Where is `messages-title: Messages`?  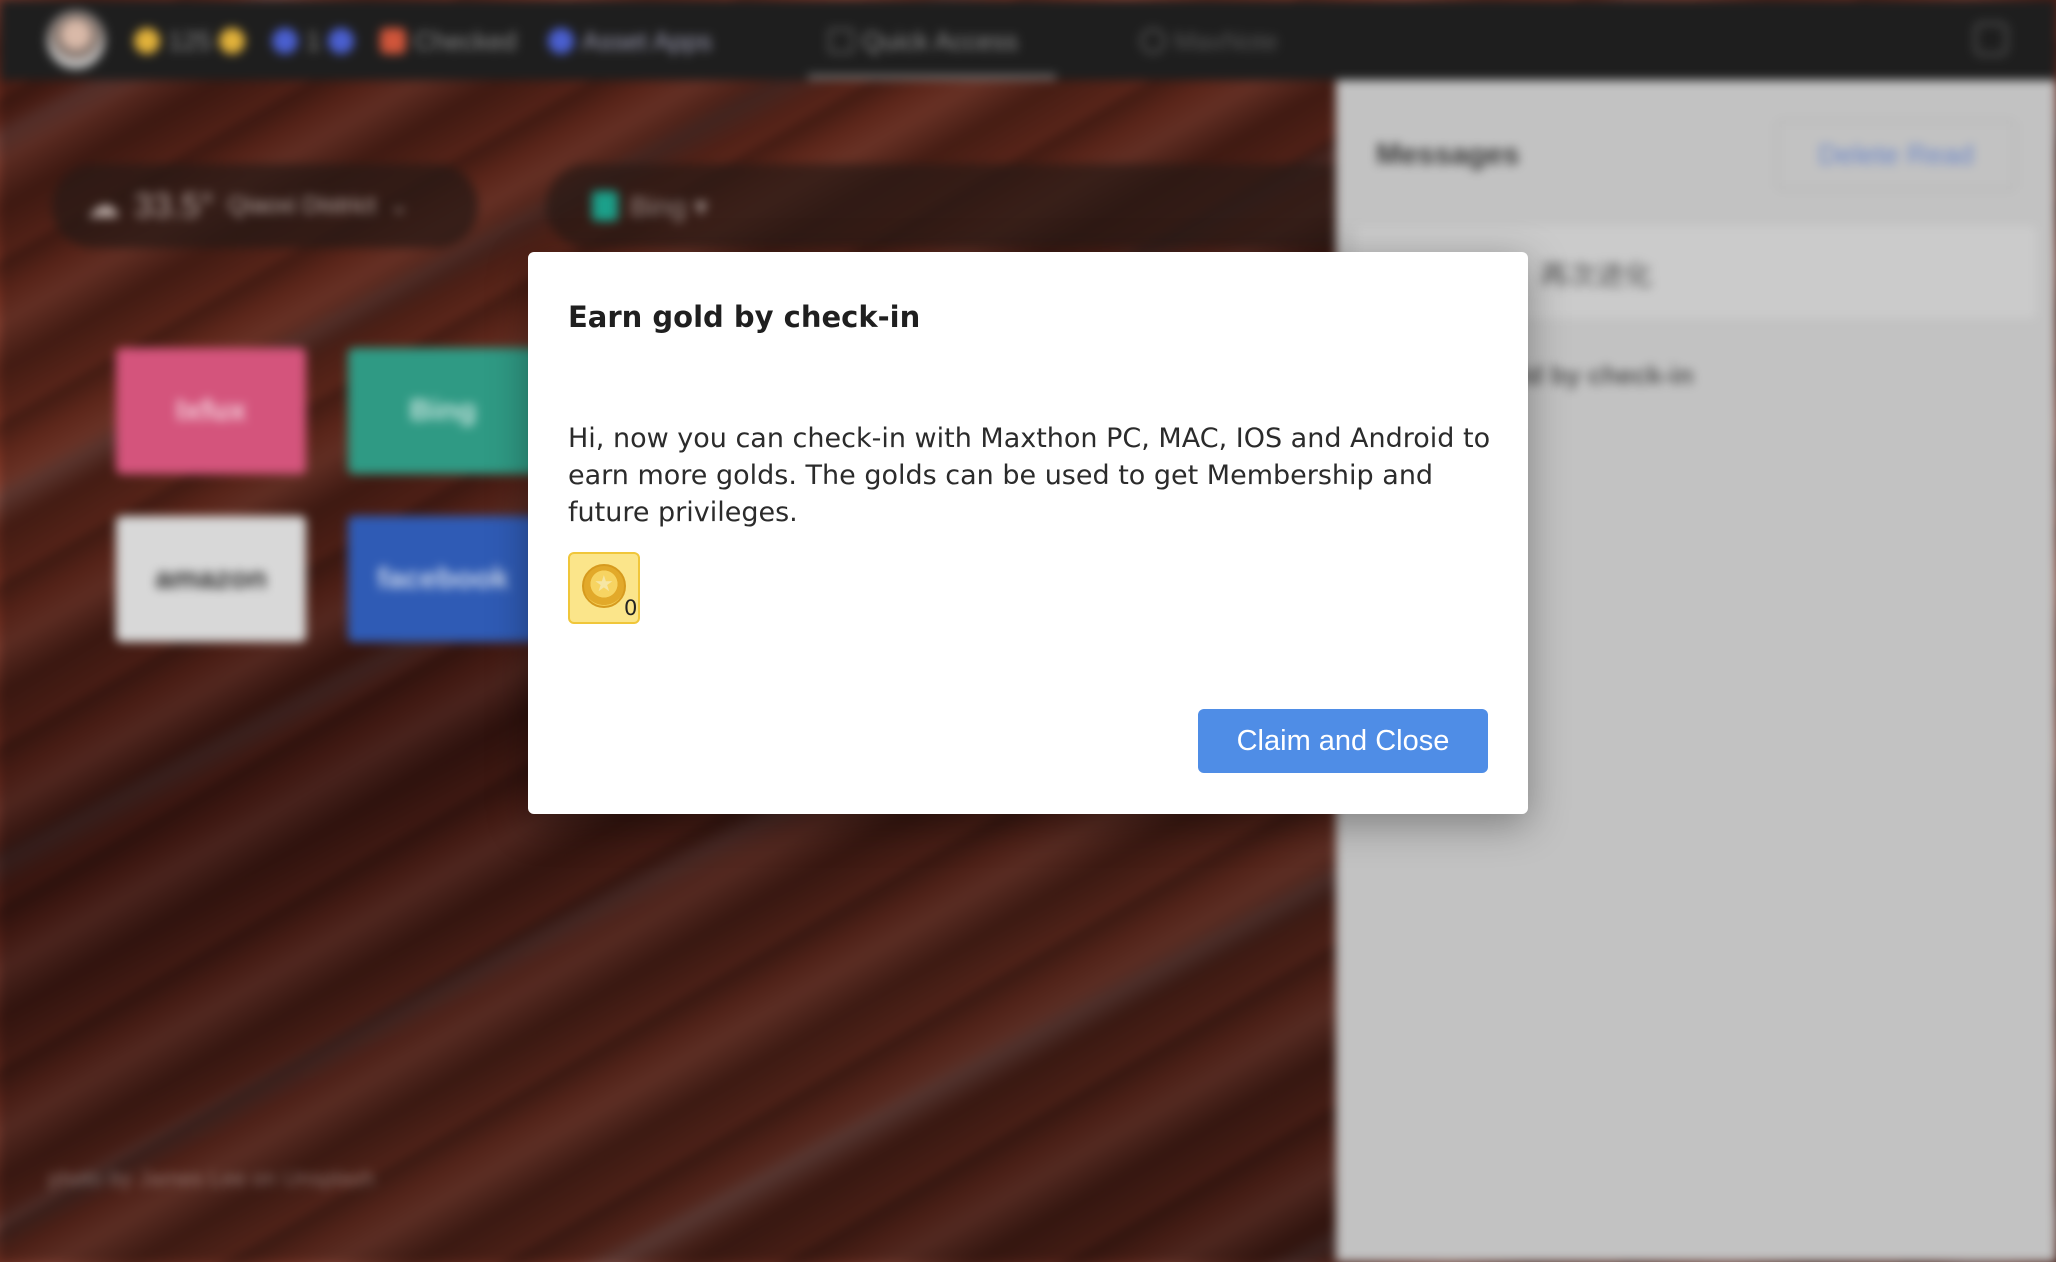 messages-title: Messages is located at coordinates (1448, 154).